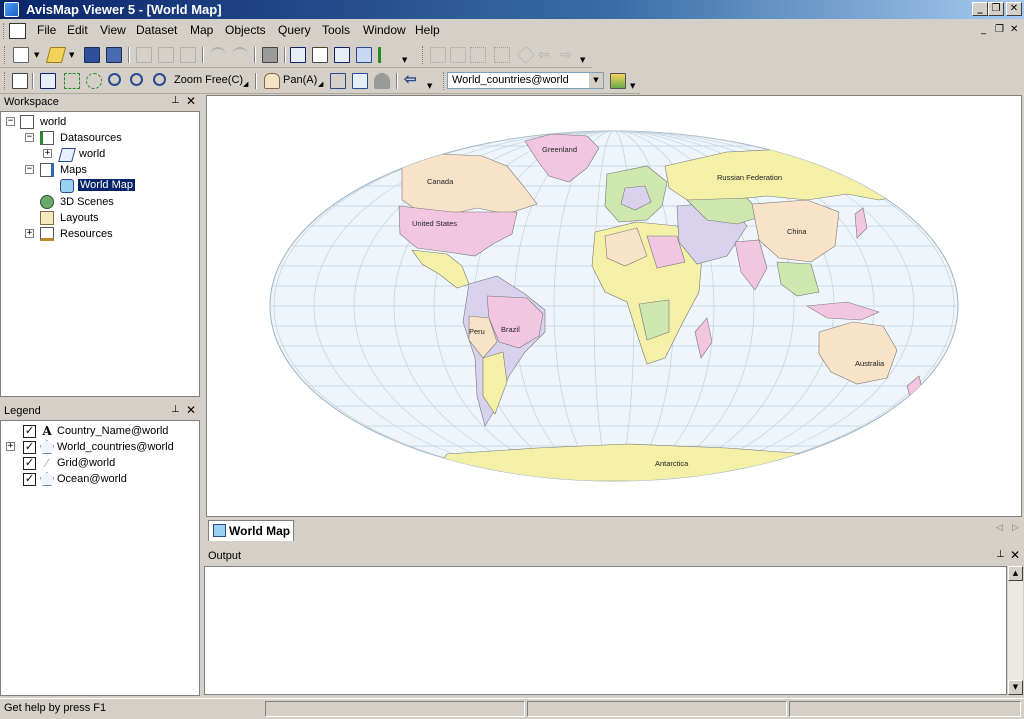 Image resolution: width=1024 pixels, height=719 pixels. Describe the element at coordinates (382, 81) in the screenshot. I see `user-tool-icon` at that location.